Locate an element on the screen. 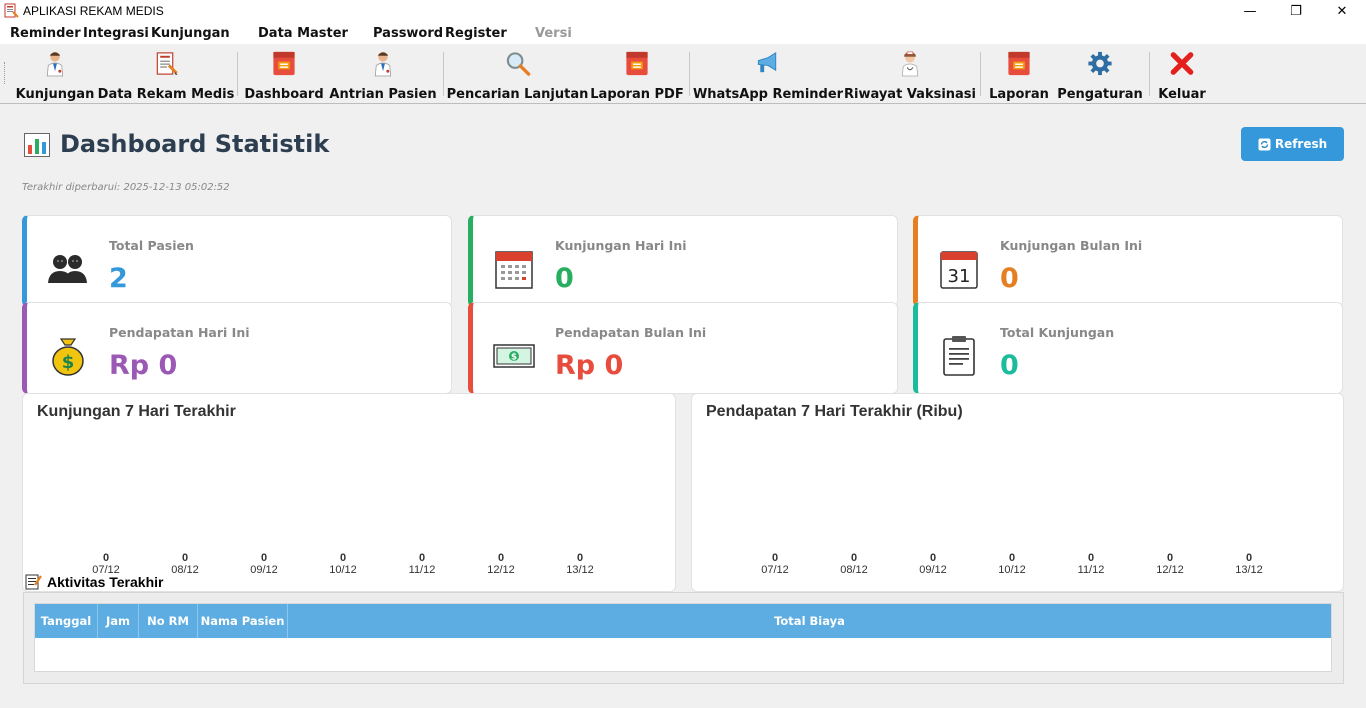 Image resolution: width=1366 pixels, height=708 pixels. toolbar-label: WhatsApp Reminder is located at coordinates (768, 94).